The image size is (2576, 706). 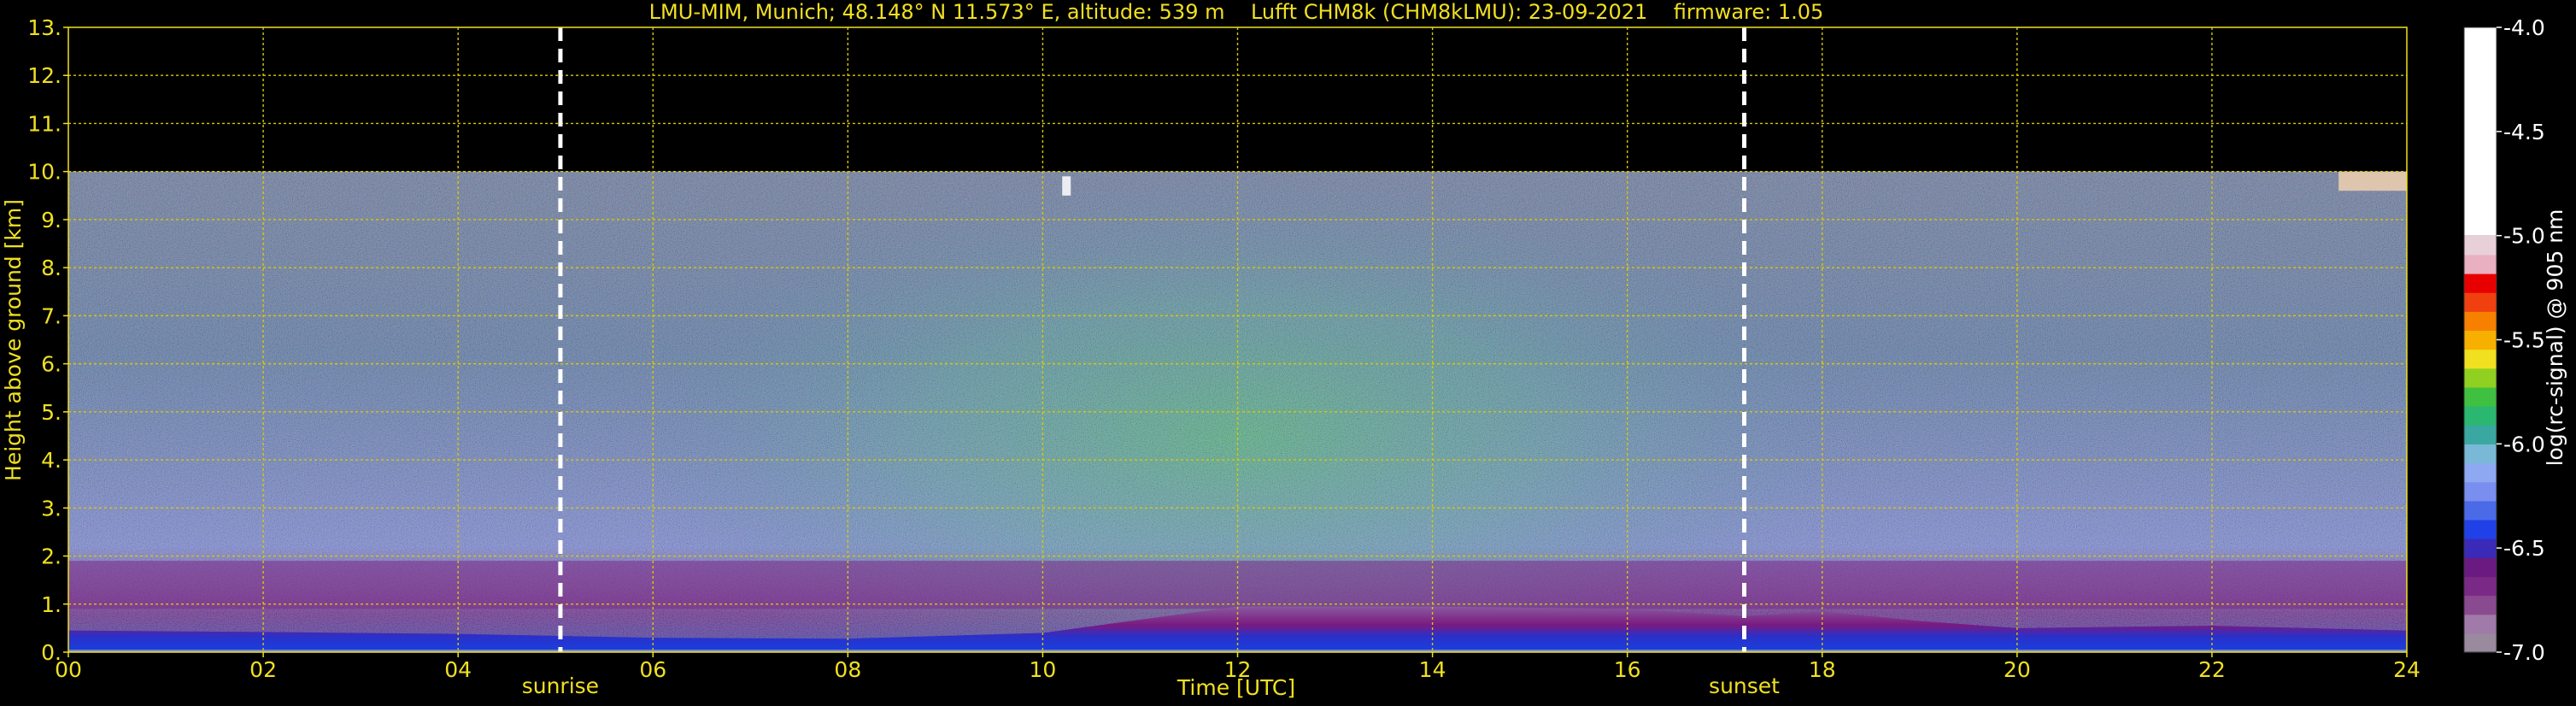 I want to click on y-tick-label: 1., so click(x=51, y=604).